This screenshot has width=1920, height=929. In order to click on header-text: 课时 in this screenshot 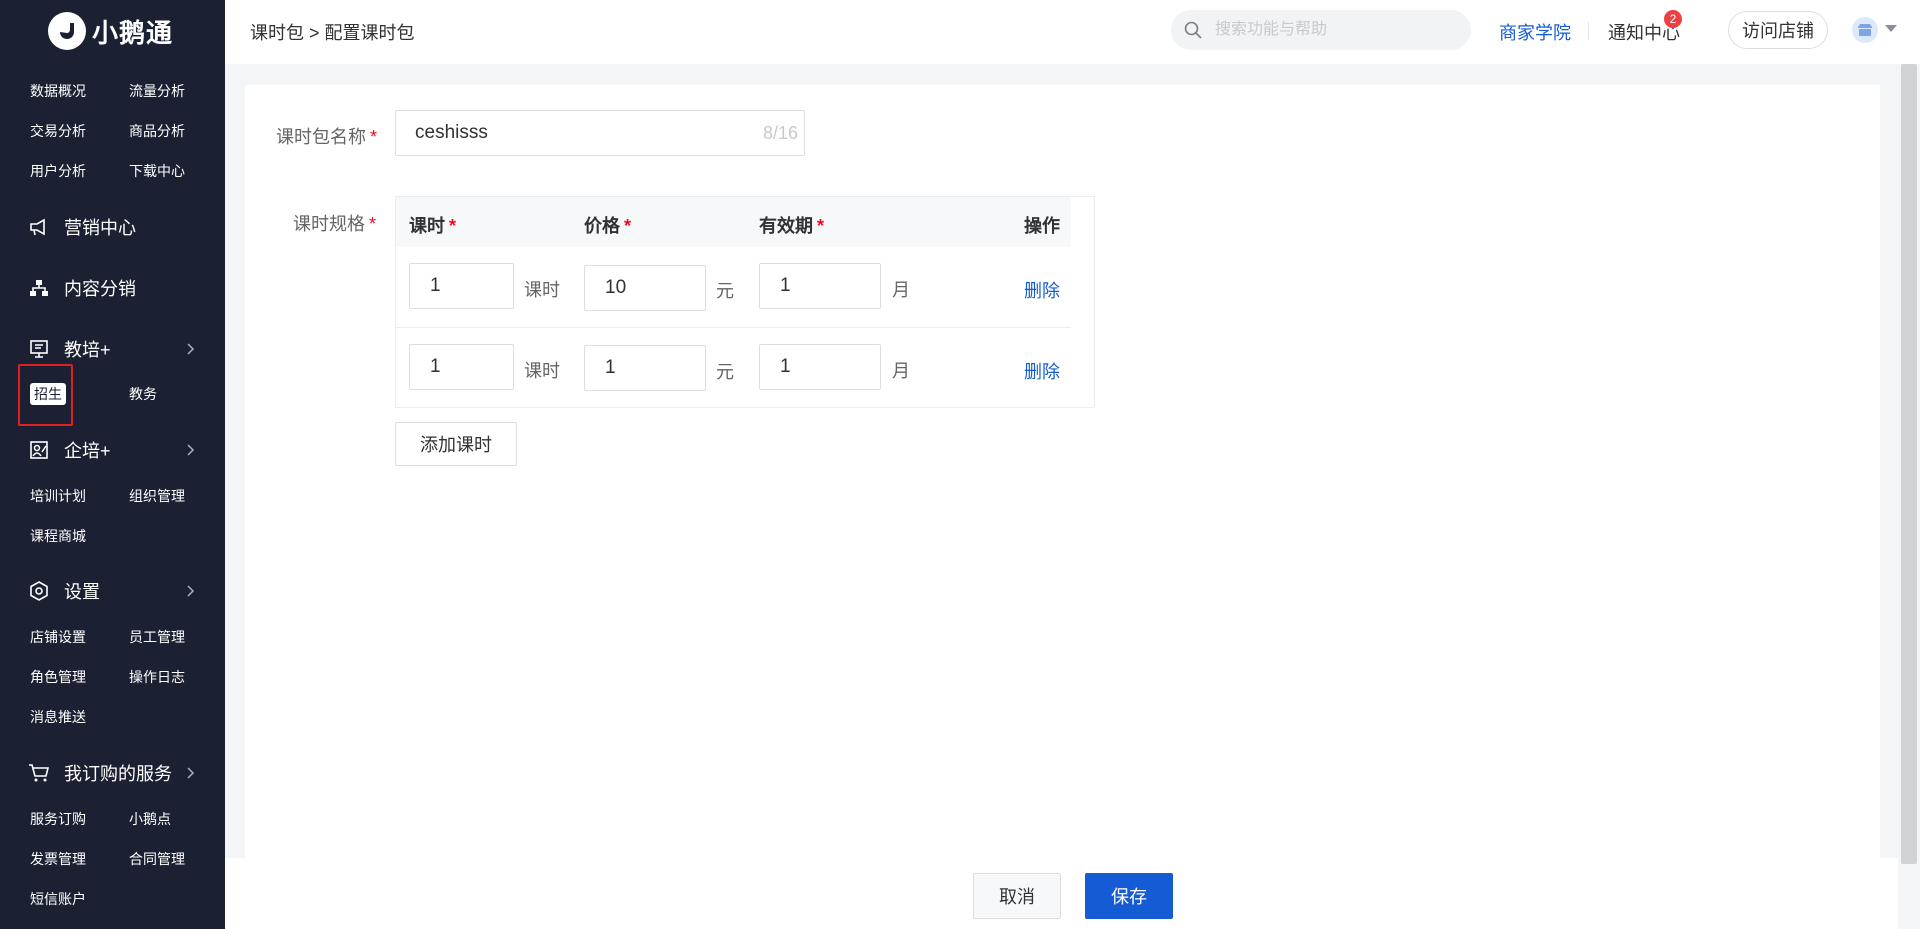, I will do `click(427, 226)`.